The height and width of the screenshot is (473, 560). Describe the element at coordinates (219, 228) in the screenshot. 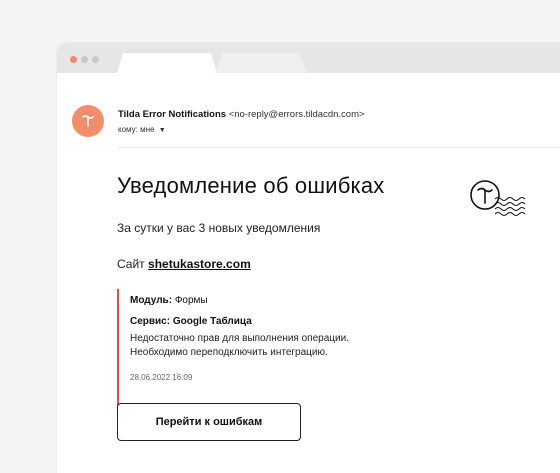

I see `notification-summary: За сутки у вас 3 новых уведомления` at that location.